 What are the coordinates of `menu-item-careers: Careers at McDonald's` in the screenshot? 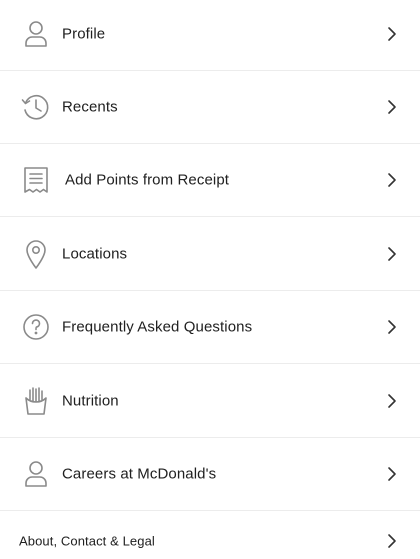 It's located at (210, 474).